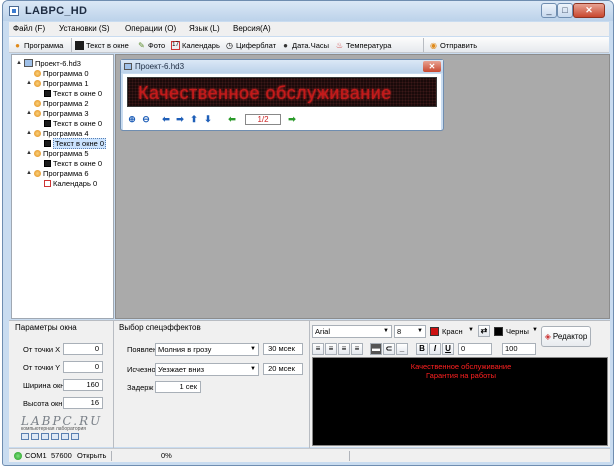  Describe the element at coordinates (194, 119) in the screenshot. I see `arrow-up-icon: ⬆` at that location.